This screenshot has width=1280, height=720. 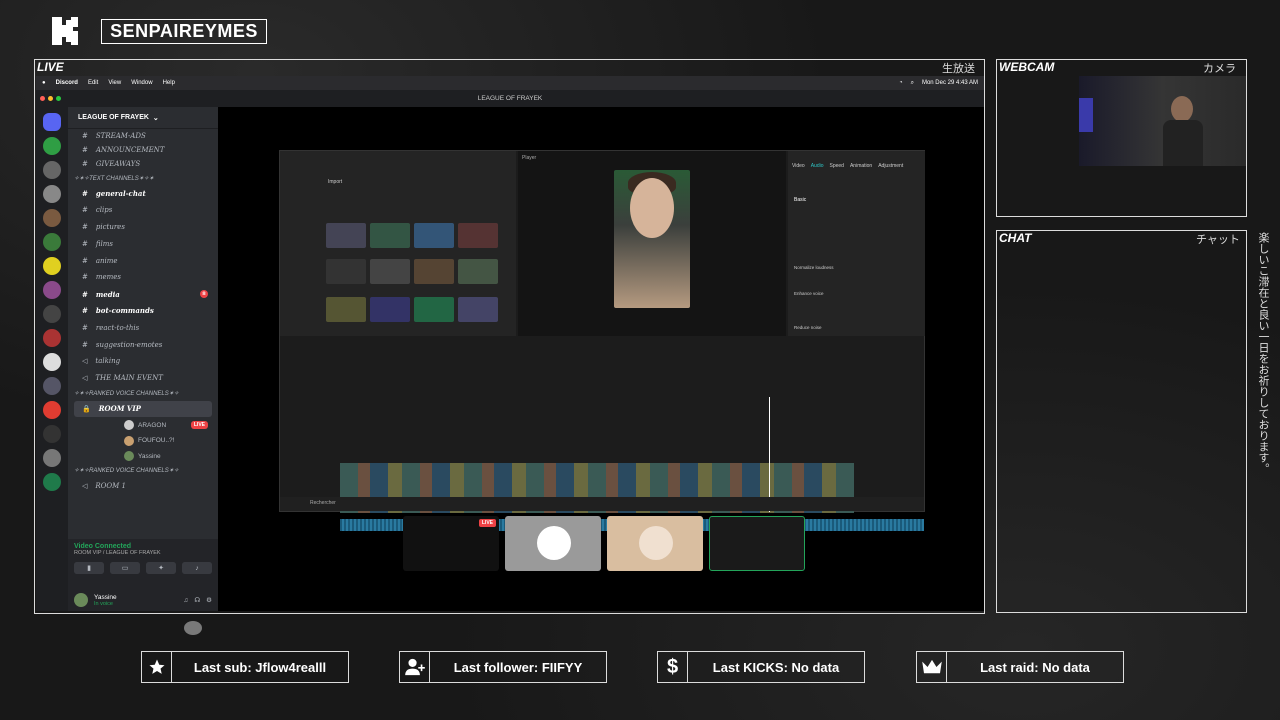 I want to click on channel-item: # STREAM-ADS, so click(x=143, y=136).